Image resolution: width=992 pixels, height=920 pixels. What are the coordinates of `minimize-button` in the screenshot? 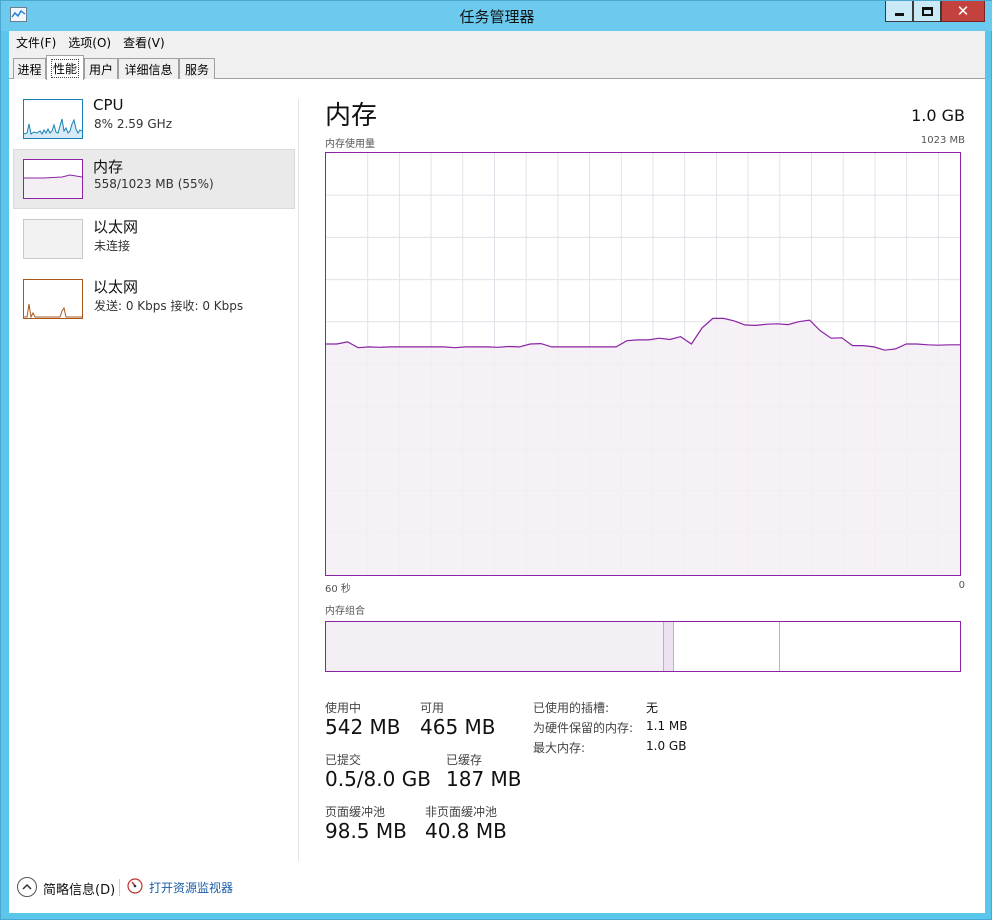 It's located at (899, 11).